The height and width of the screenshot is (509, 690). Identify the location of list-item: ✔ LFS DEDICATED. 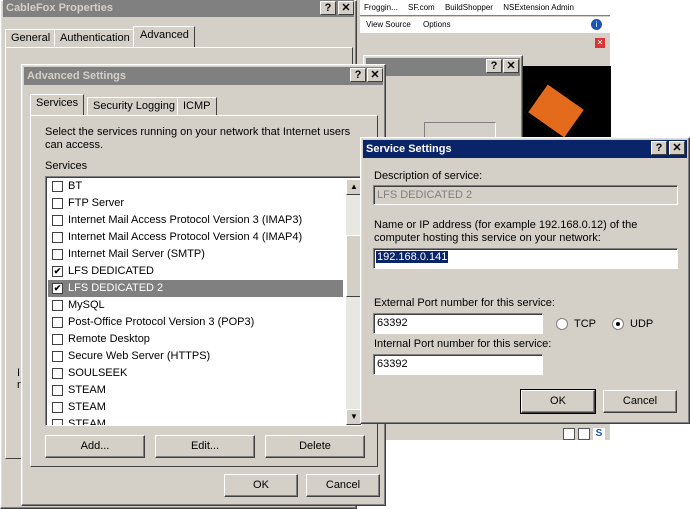
(195, 271).